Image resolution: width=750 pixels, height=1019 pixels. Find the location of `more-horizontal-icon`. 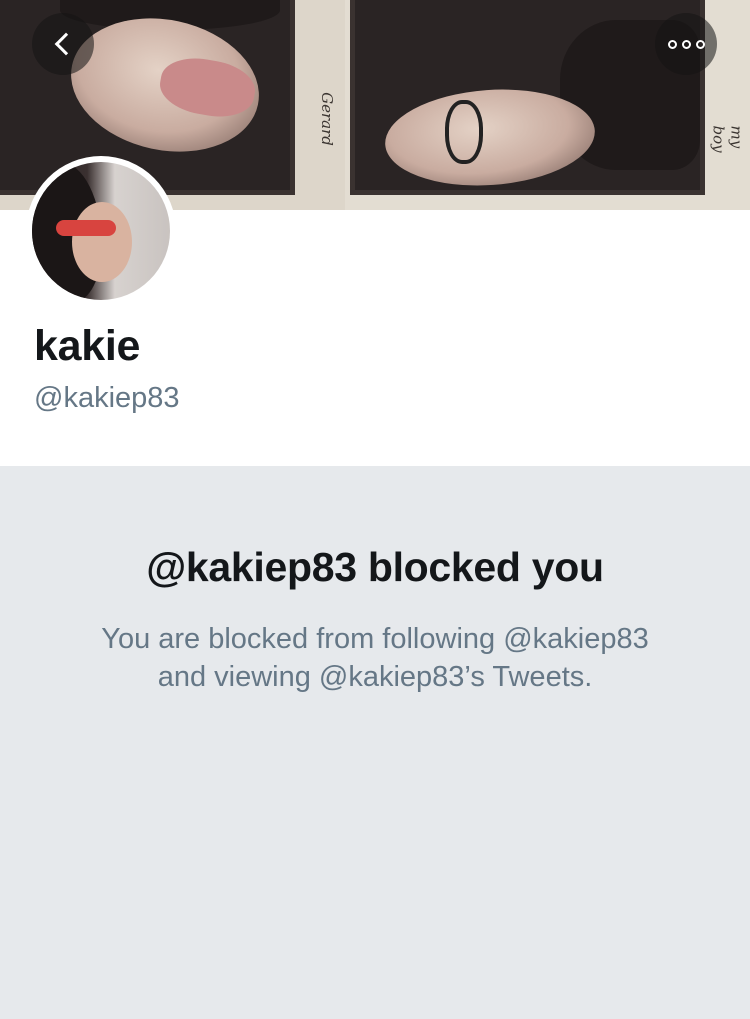

more-horizontal-icon is located at coordinates (686, 44).